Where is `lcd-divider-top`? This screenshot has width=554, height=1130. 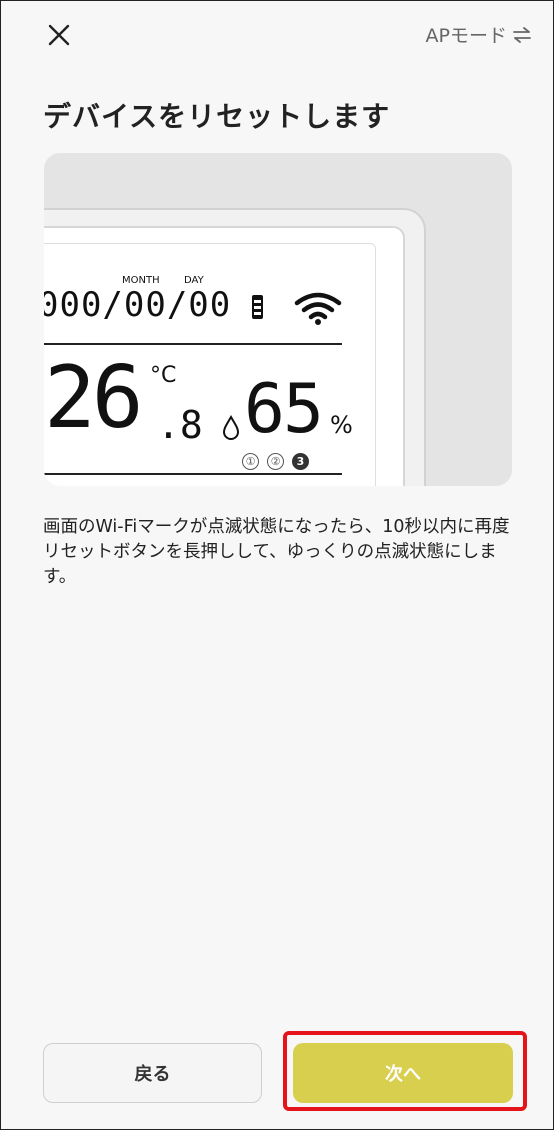
lcd-divider-top is located at coordinates (193, 344).